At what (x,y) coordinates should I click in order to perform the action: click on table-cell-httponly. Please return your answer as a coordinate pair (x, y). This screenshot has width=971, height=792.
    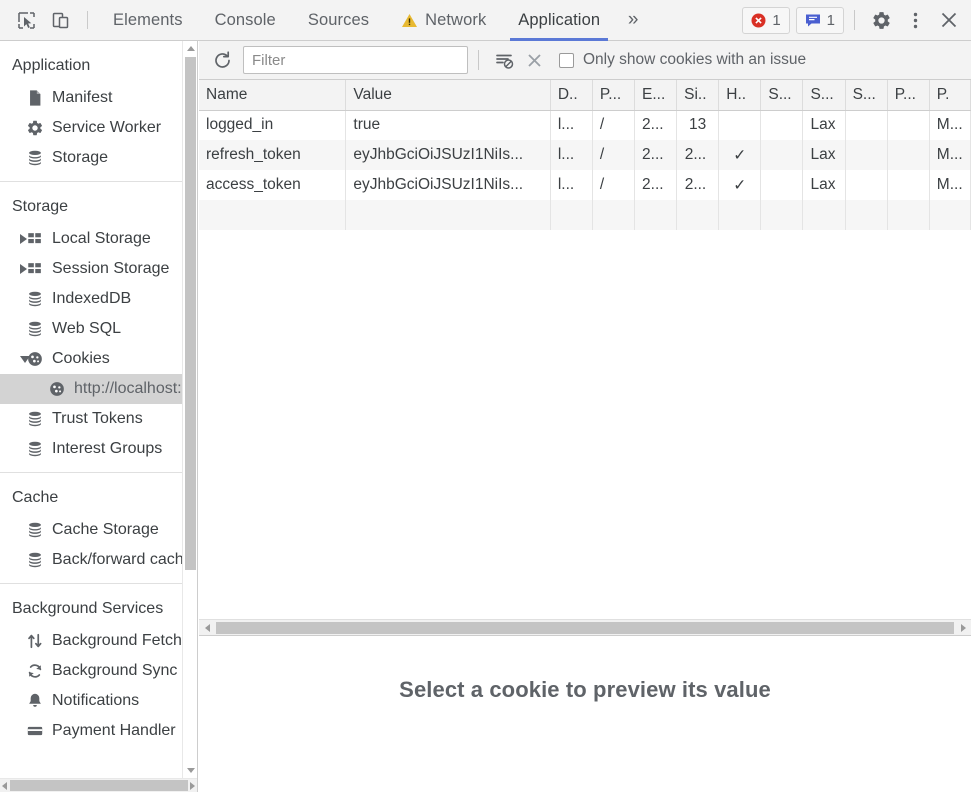
    Looking at the image, I should click on (740, 125).